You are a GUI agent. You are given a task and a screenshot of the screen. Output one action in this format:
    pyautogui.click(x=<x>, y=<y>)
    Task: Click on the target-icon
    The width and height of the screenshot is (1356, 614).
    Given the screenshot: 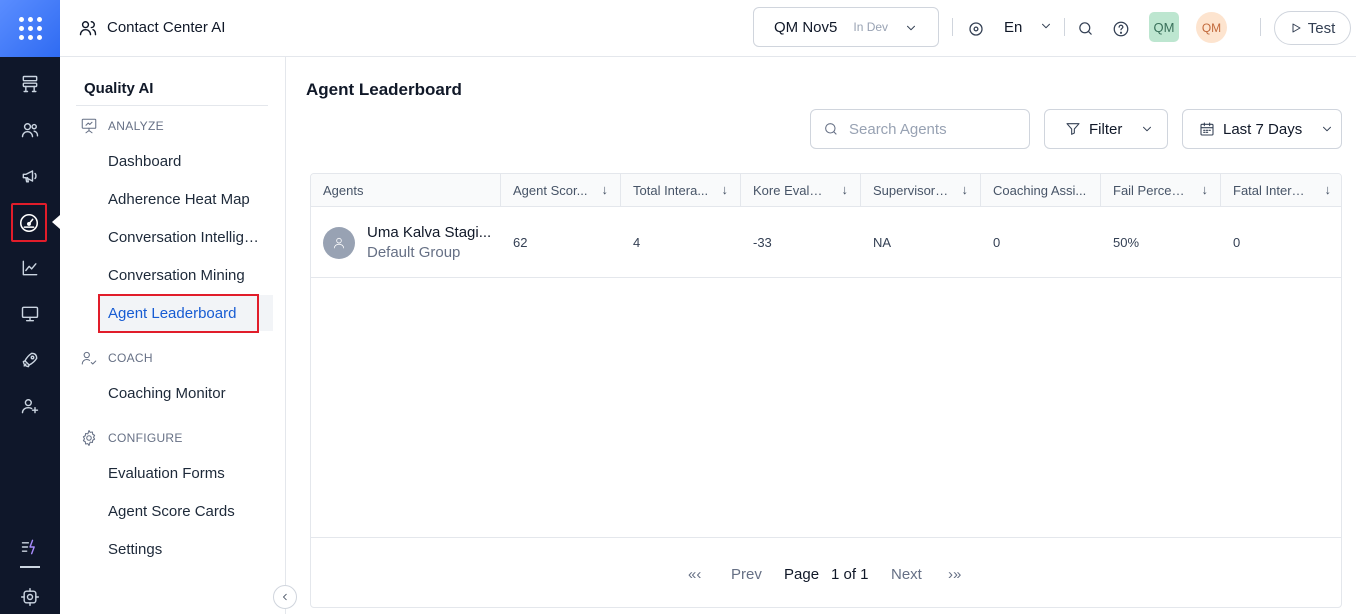 What is the action you would take?
    pyautogui.click(x=976, y=31)
    